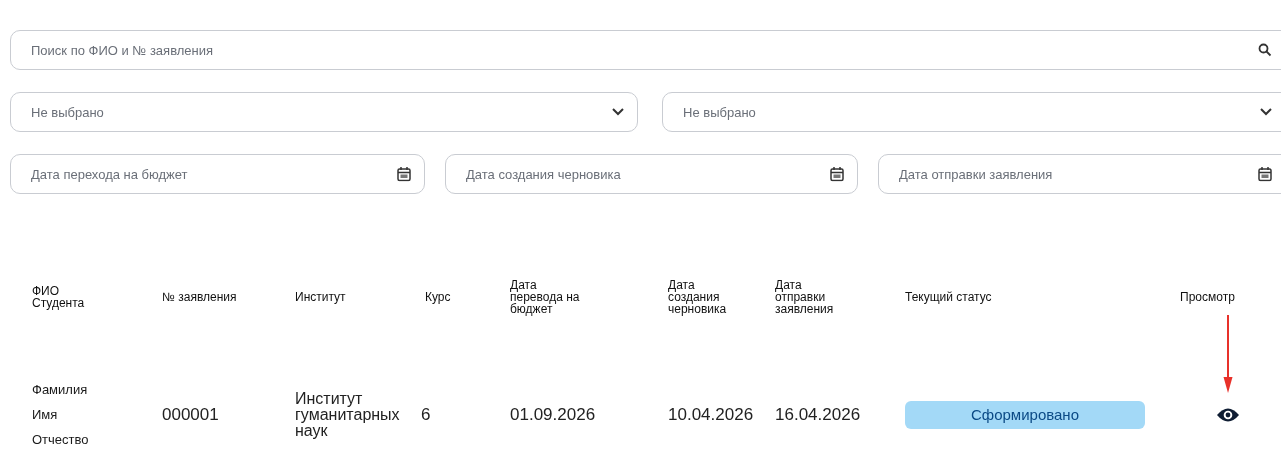 This screenshot has height=472, width=1281. I want to click on date-field: Дата отправки заявления, so click(1079, 174).